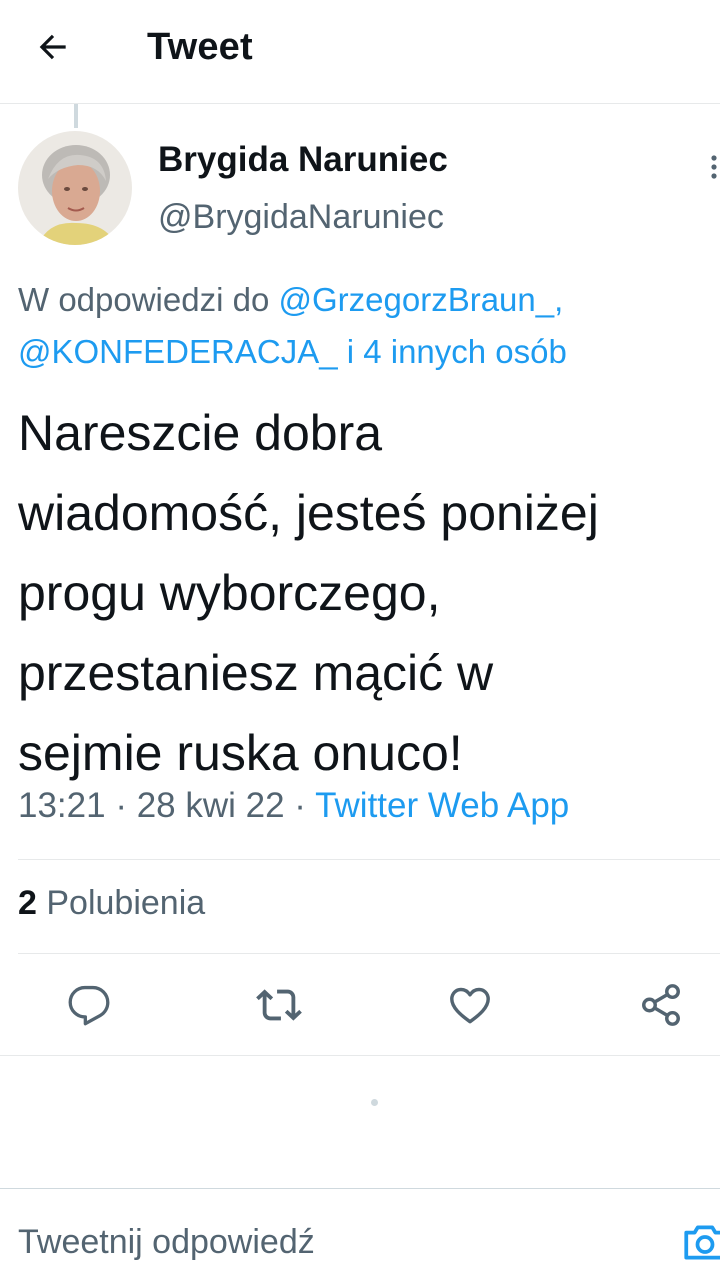 The width and height of the screenshot is (720, 1280). What do you see at coordinates (240, 753) in the screenshot?
I see `tweet-text-line: sejmie ruska onuco!` at bounding box center [240, 753].